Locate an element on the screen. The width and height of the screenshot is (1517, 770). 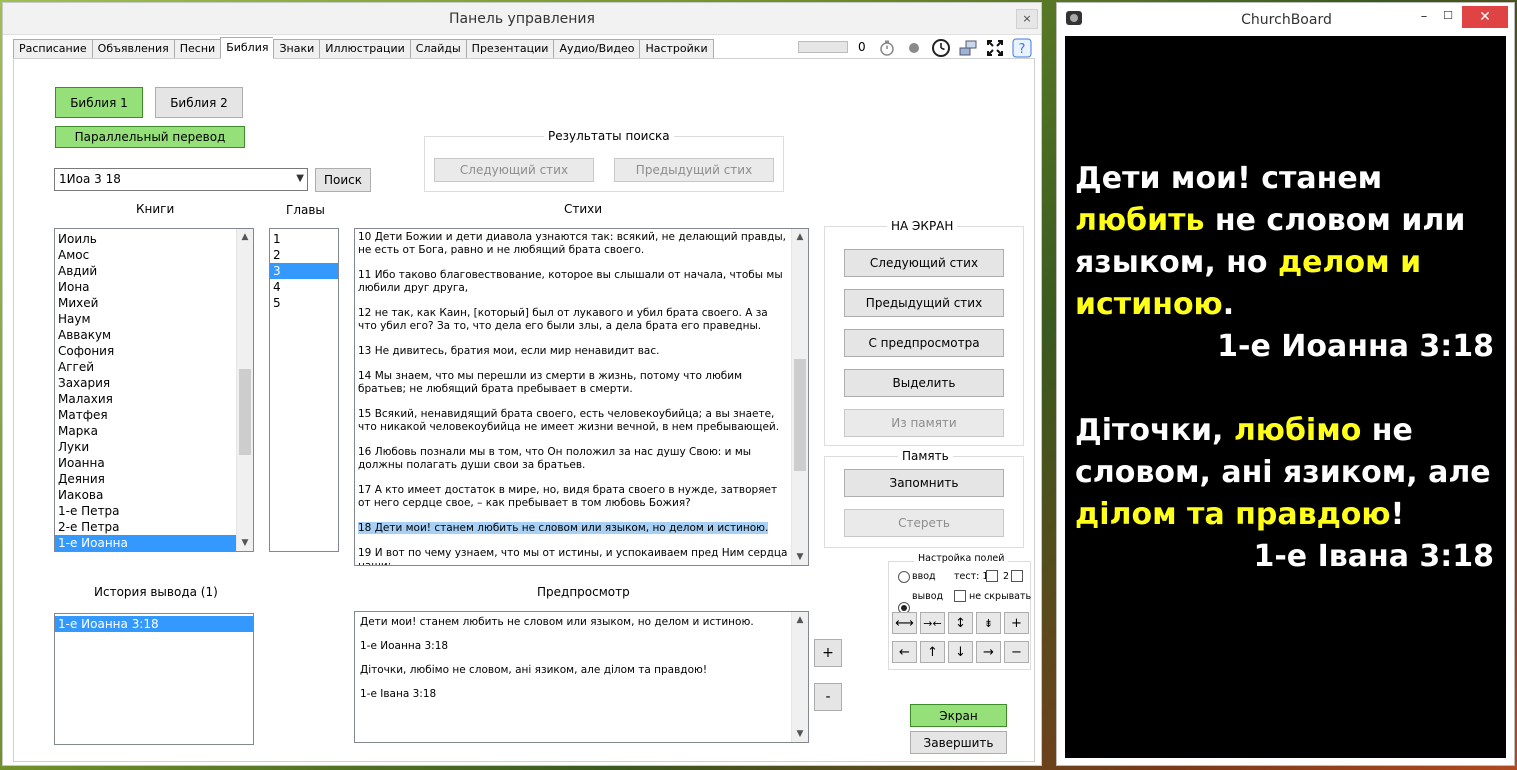
book-item: Луки is located at coordinates (154, 447).